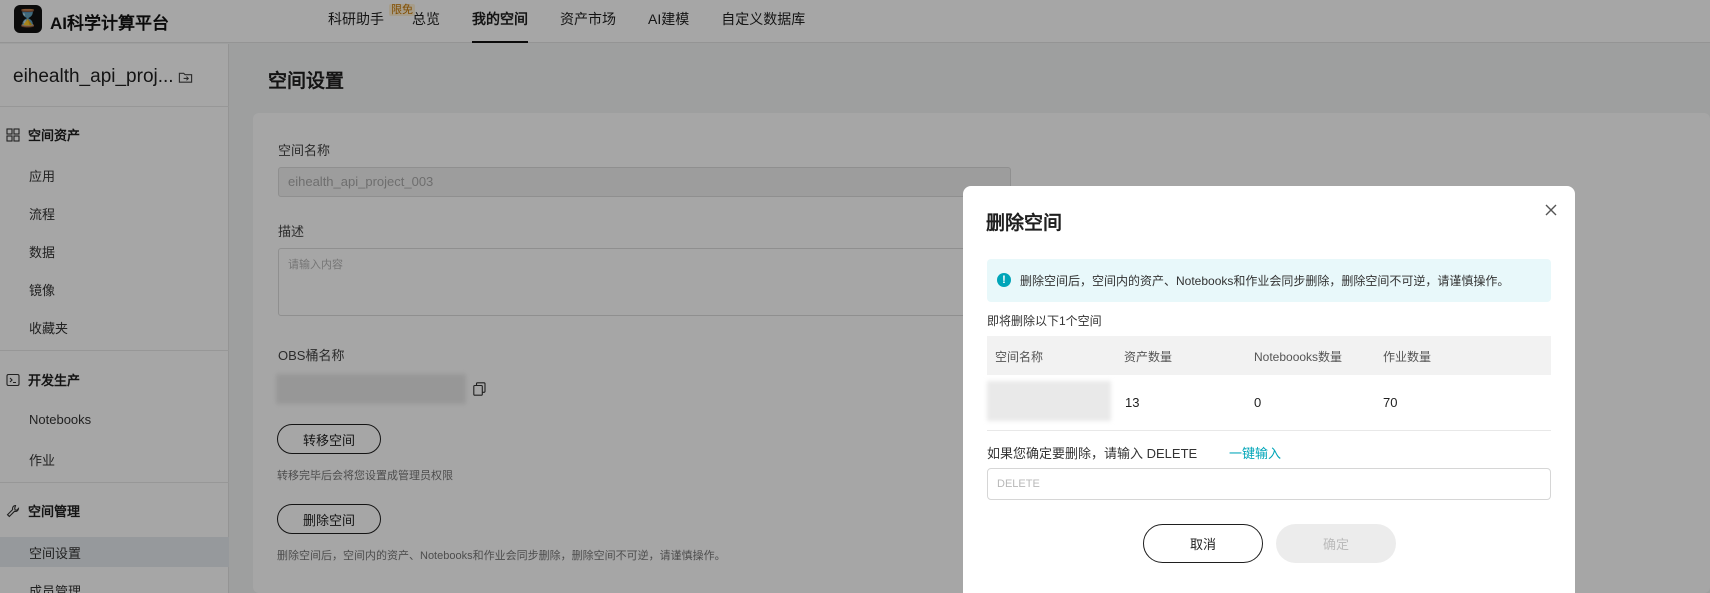  I want to click on close-icon, so click(1551, 210).